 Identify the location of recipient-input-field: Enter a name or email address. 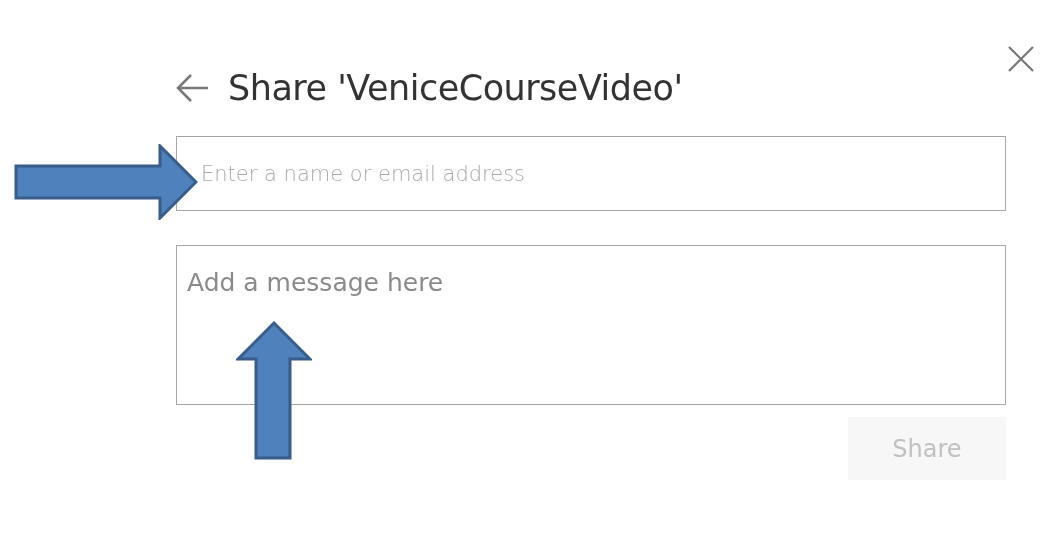
(591, 173).